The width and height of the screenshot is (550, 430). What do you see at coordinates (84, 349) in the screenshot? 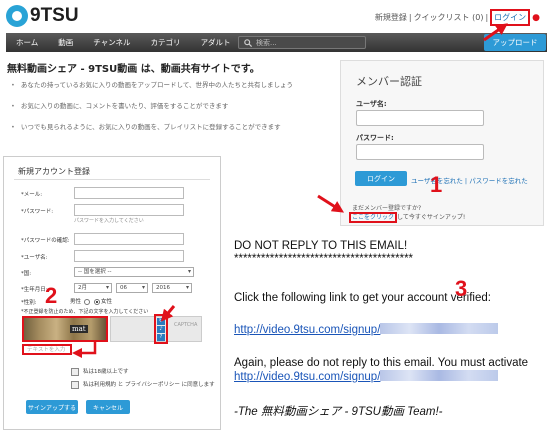
I see `arrow-to-captcha-input` at bounding box center [84, 349].